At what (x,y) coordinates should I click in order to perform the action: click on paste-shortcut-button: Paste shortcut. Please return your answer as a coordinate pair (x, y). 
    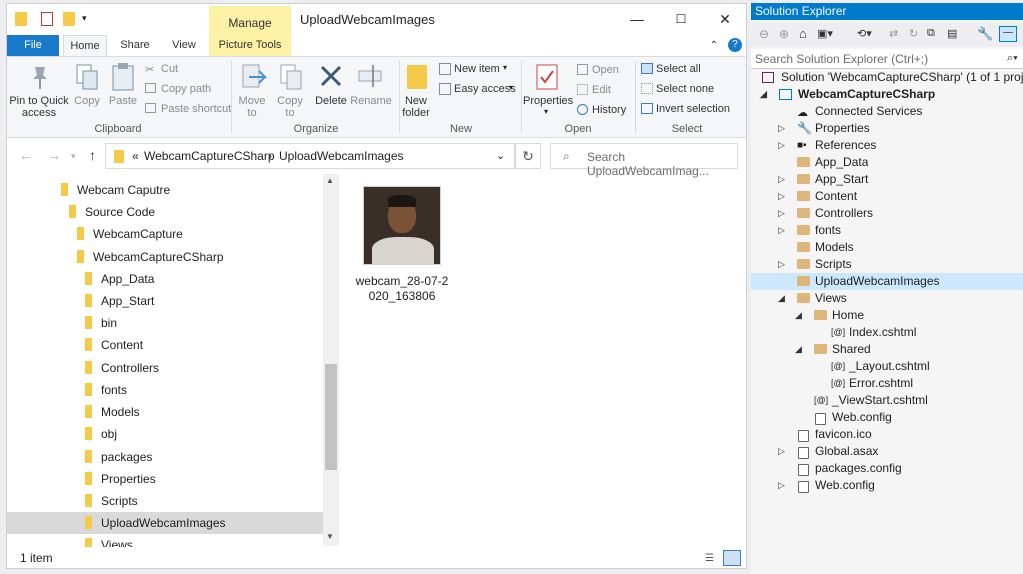
    Looking at the image, I should click on (196, 109).